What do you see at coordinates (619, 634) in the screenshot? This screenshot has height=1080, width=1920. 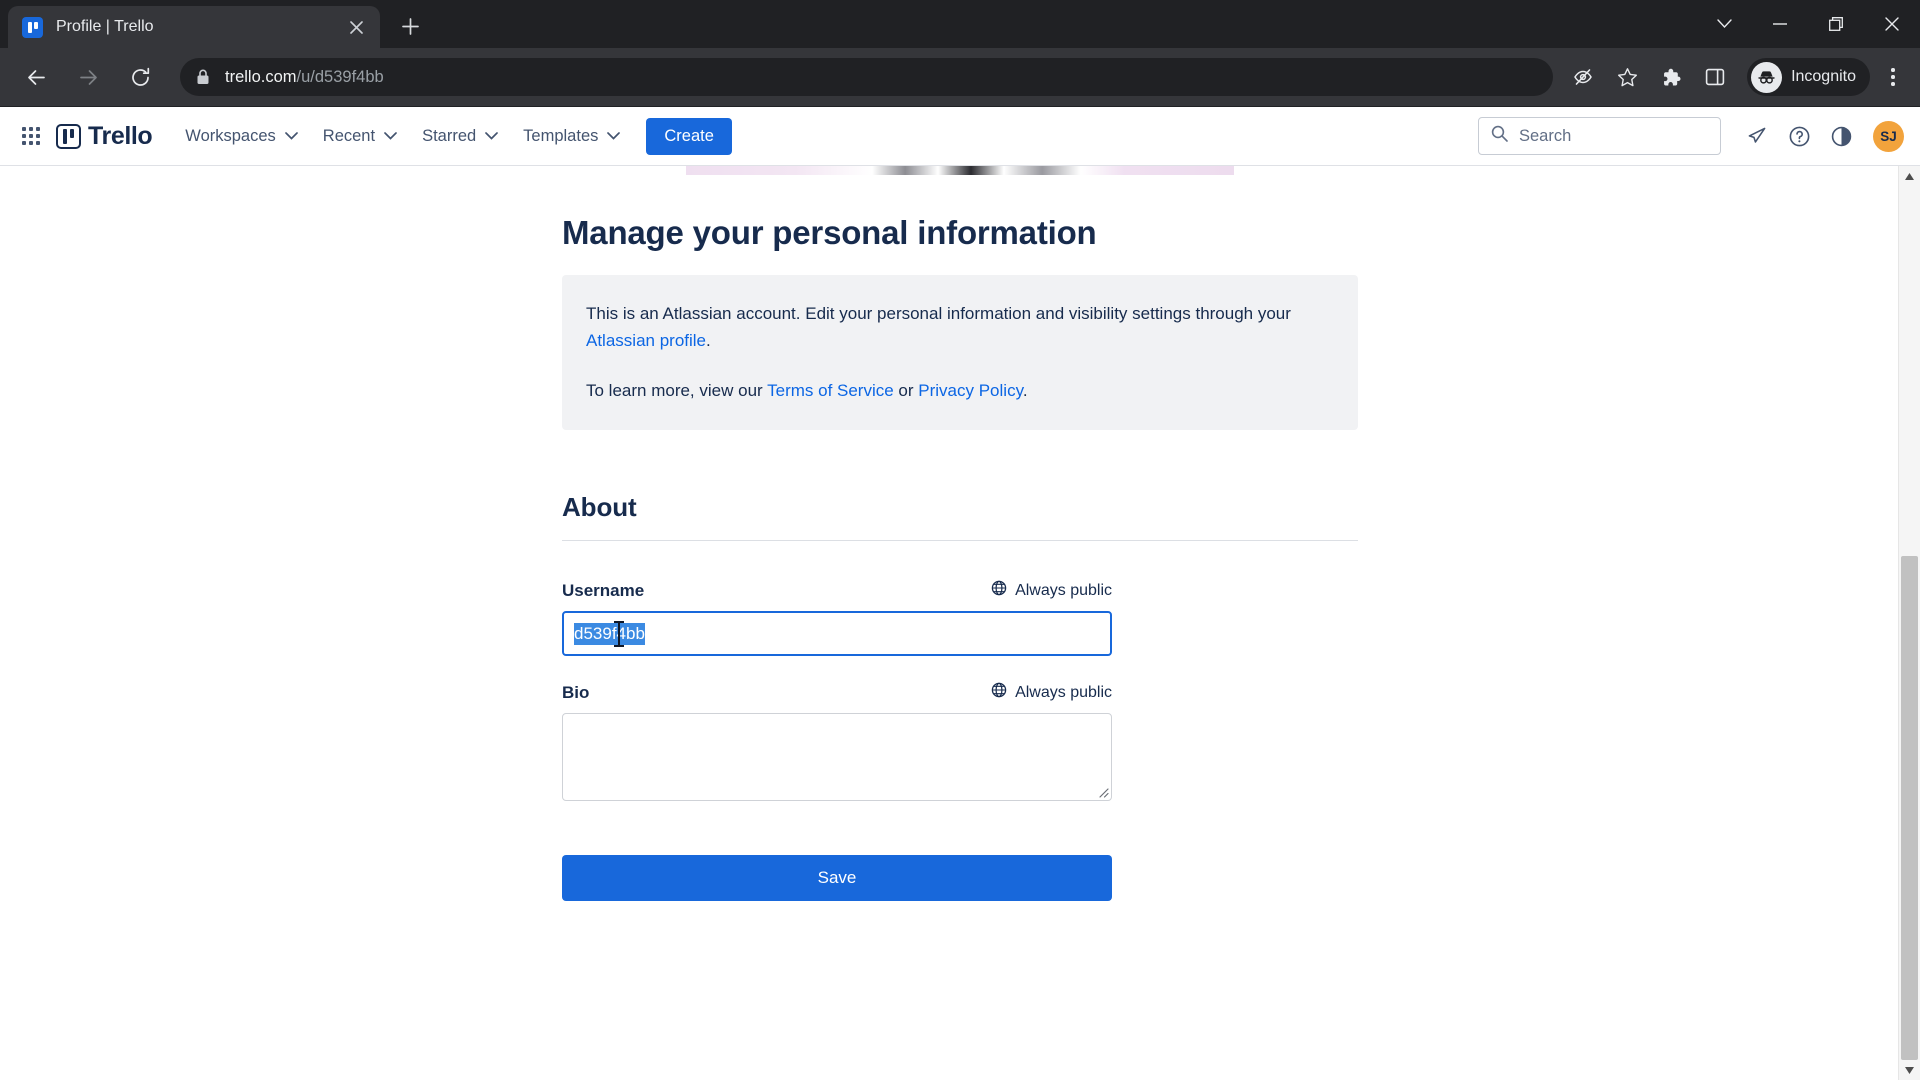 I see `text-cursor-icon` at bounding box center [619, 634].